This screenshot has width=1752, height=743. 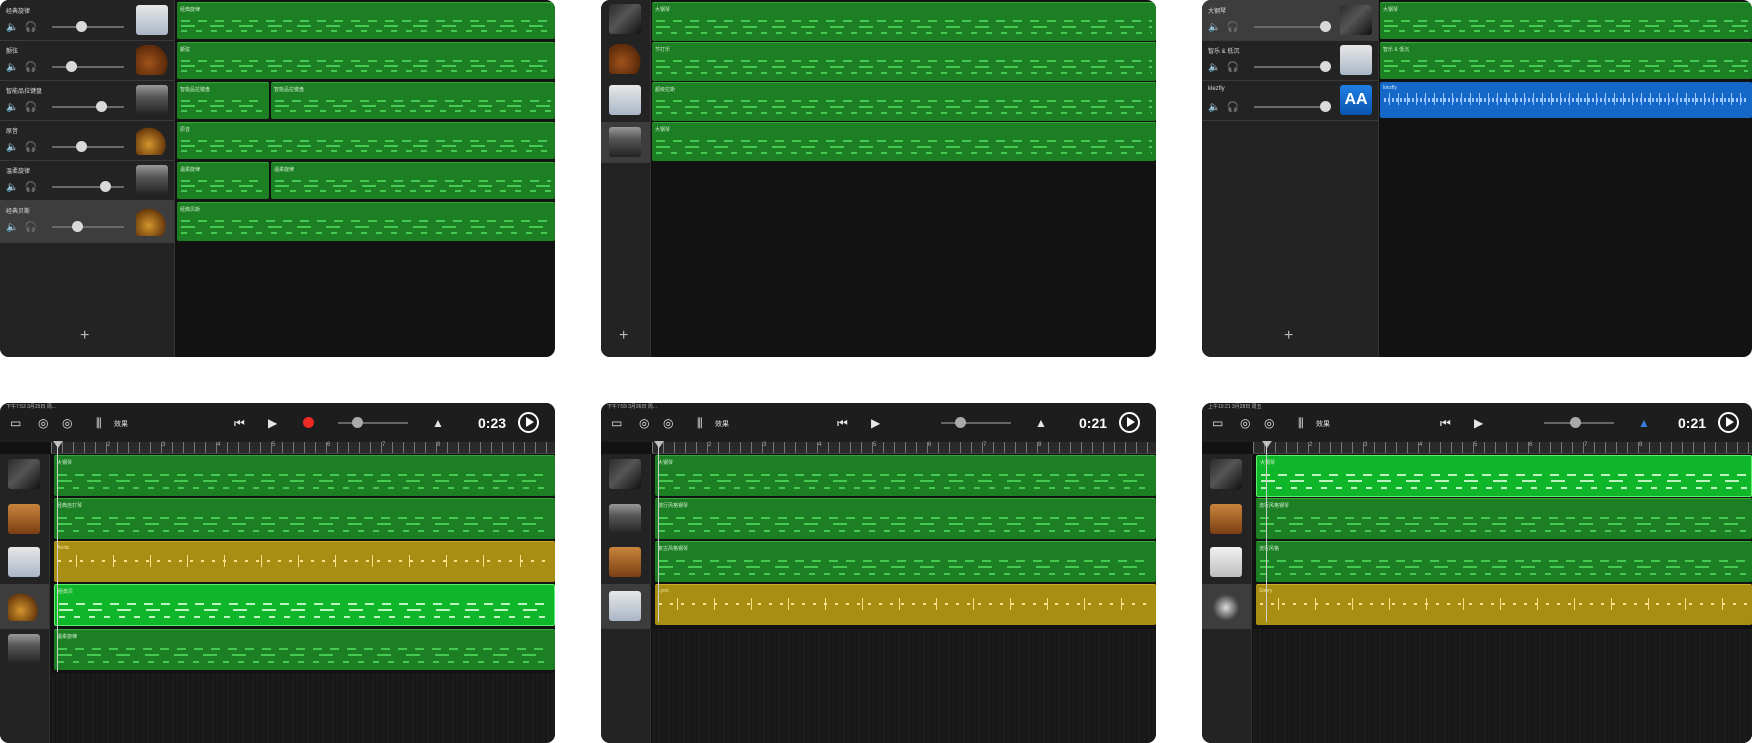 I want to click on midi-region: 复古风格钢琴, so click(x=905, y=561).